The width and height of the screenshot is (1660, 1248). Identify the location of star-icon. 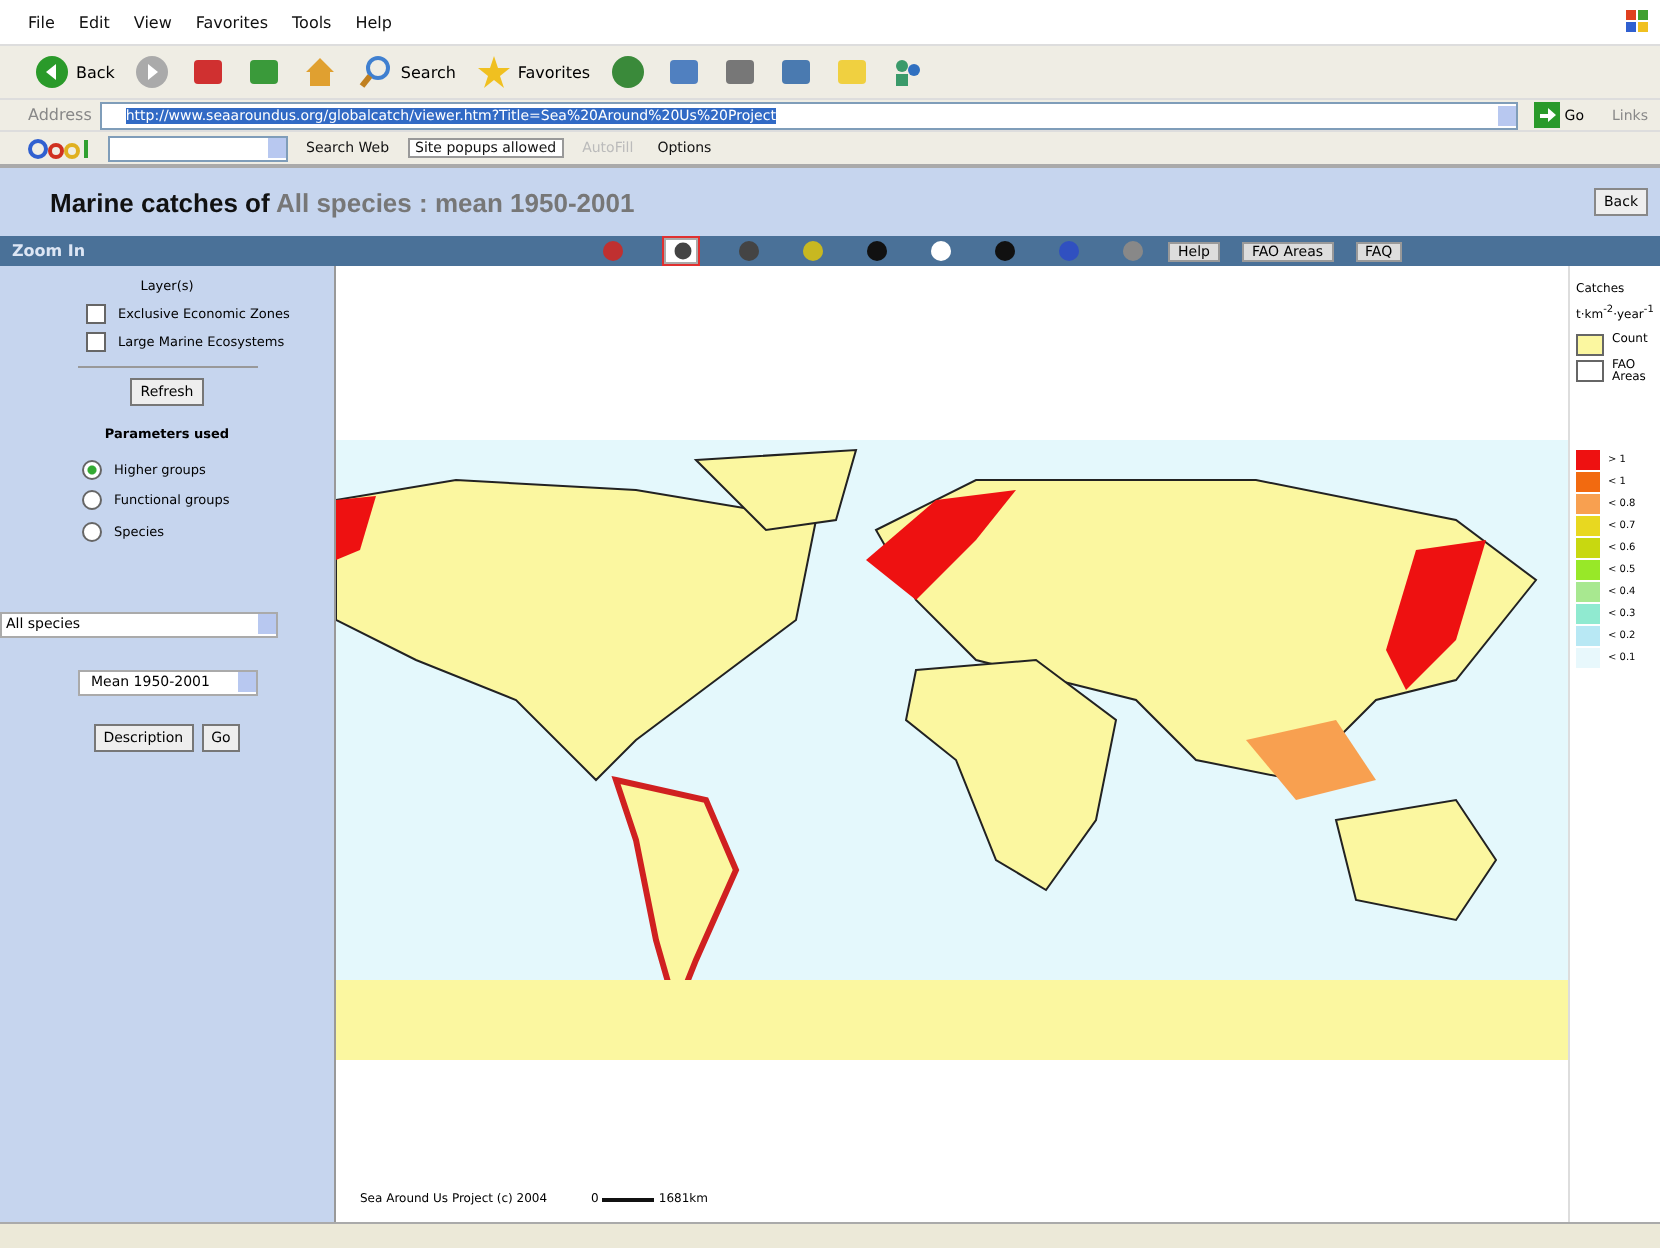
(493, 72).